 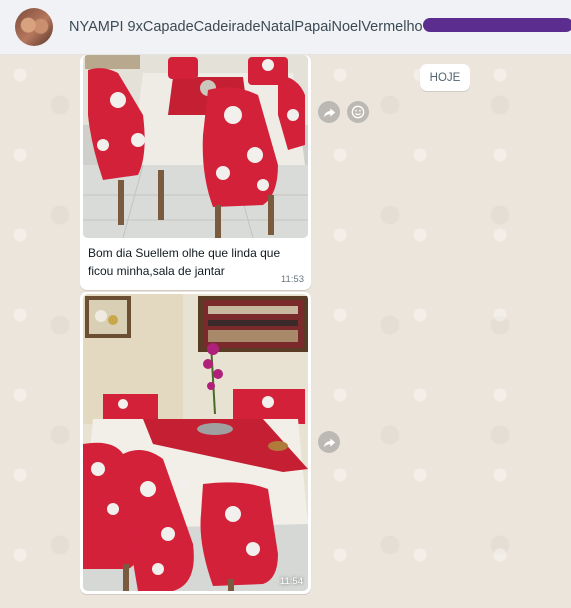 I want to click on redaction-bar, so click(x=497, y=25).